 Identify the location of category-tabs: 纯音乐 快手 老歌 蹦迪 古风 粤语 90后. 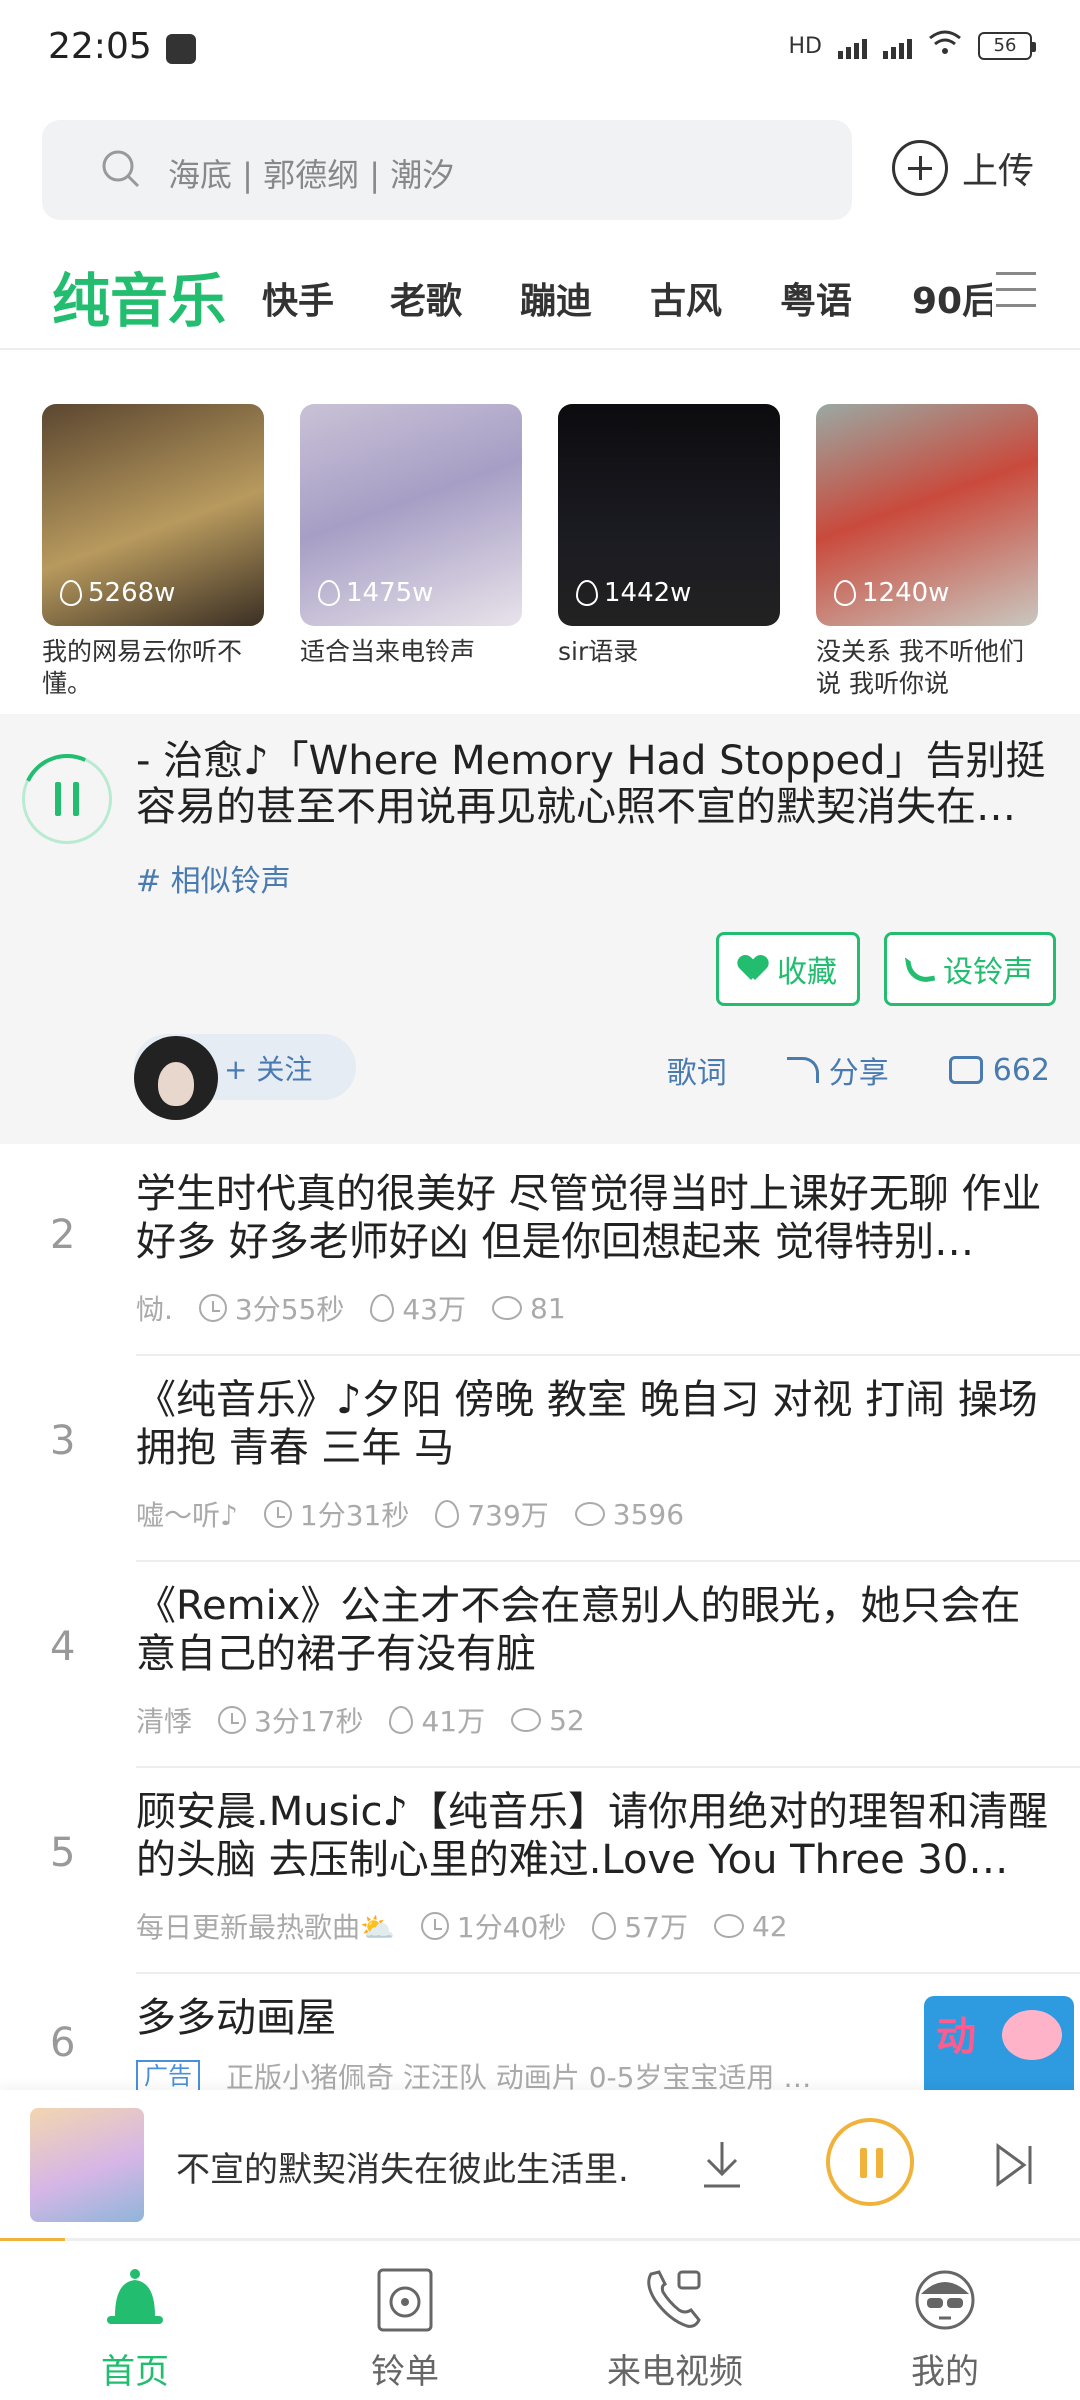
(540, 300).